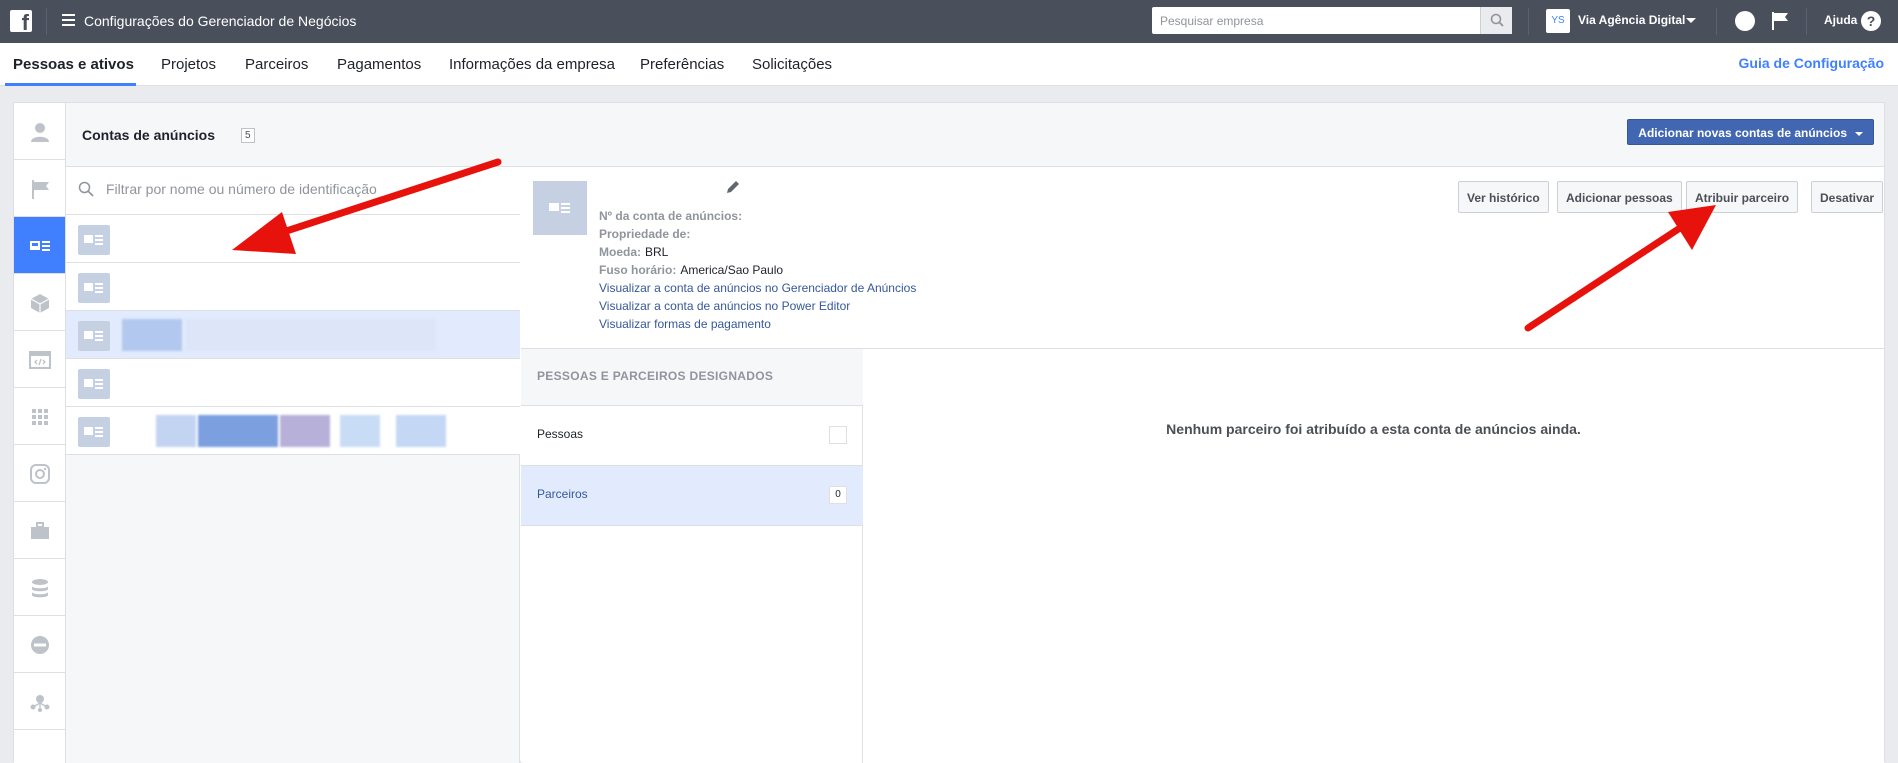 This screenshot has height=763, width=1898. What do you see at coordinates (1745, 21) in the screenshot?
I see `globe-icon` at bounding box center [1745, 21].